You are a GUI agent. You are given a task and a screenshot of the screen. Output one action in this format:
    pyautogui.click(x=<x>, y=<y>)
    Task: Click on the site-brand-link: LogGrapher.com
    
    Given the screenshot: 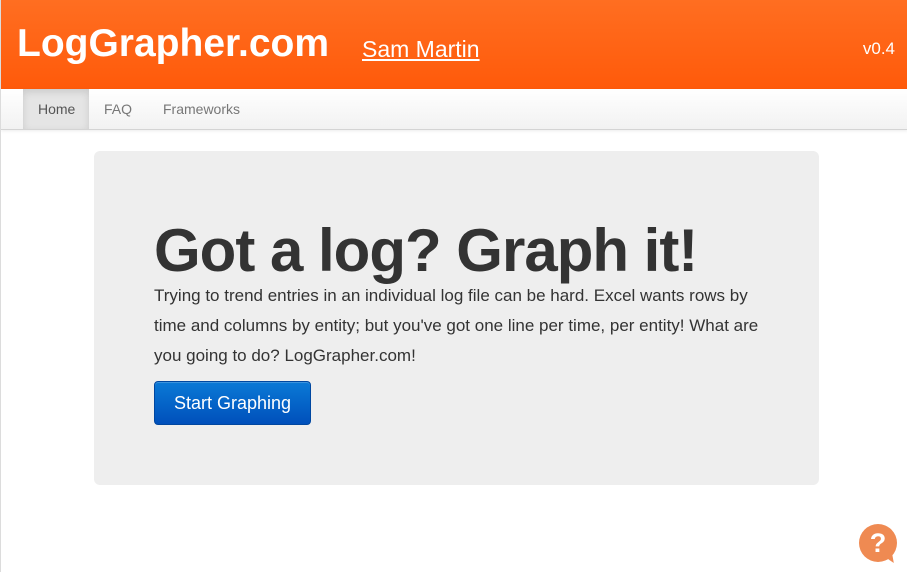 What is the action you would take?
    pyautogui.click(x=173, y=44)
    